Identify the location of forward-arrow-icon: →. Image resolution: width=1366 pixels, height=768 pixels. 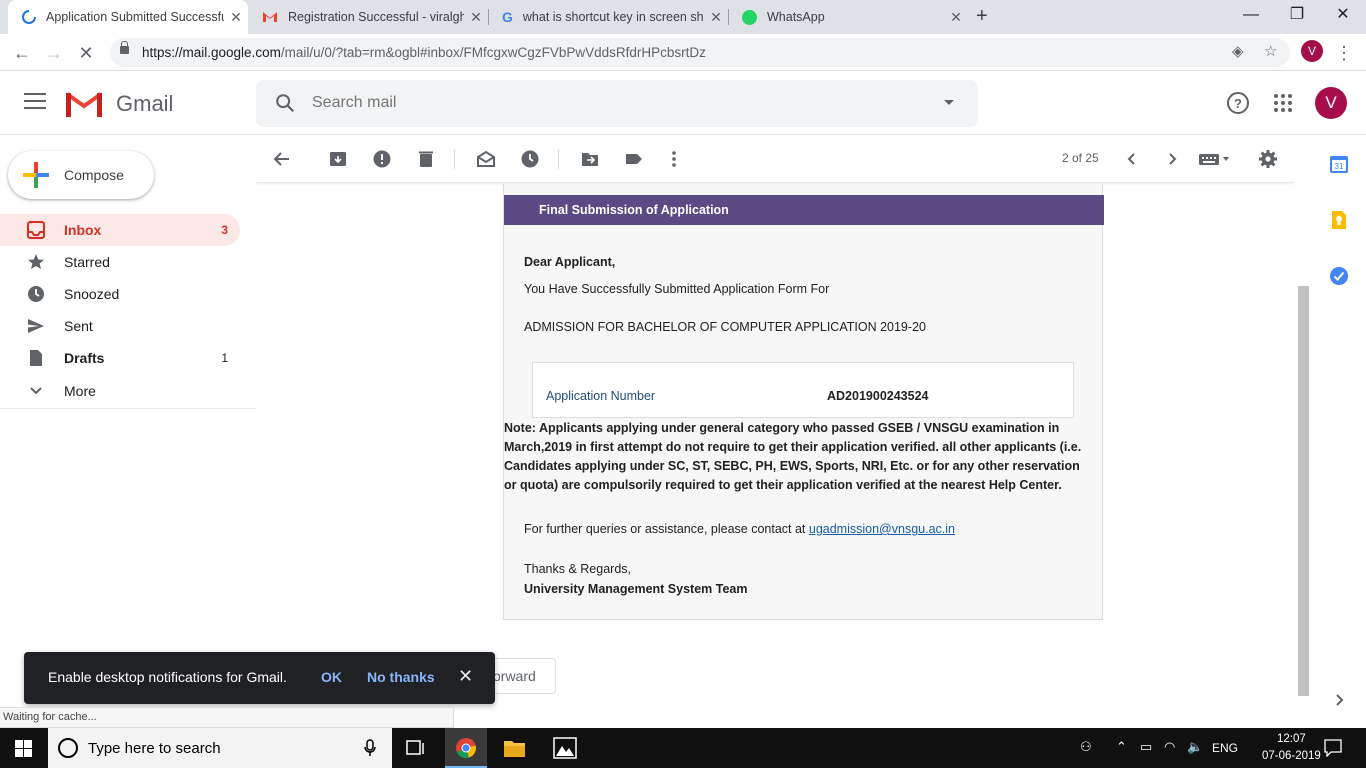
(54, 53).